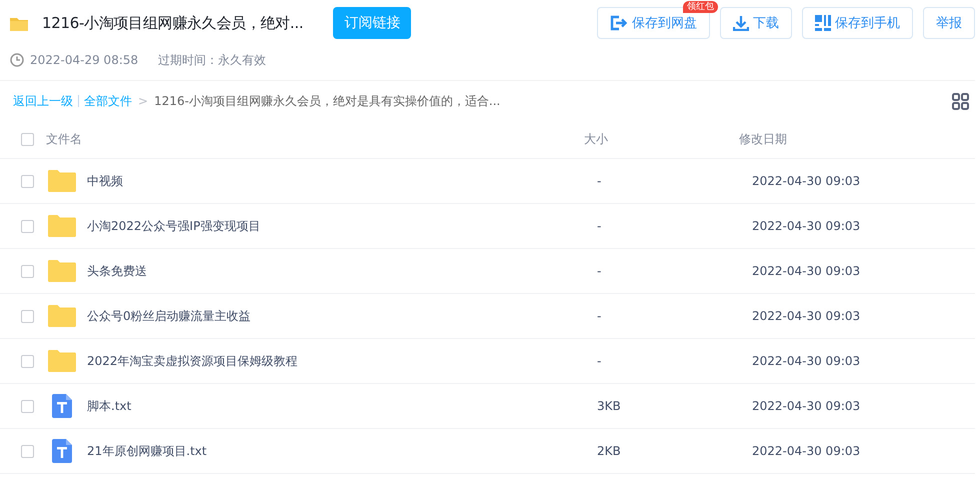 The image size is (979, 480). Describe the element at coordinates (342, 226) in the screenshot. I see `file-name: 小淘2022公众号强IP强变现项目` at that location.